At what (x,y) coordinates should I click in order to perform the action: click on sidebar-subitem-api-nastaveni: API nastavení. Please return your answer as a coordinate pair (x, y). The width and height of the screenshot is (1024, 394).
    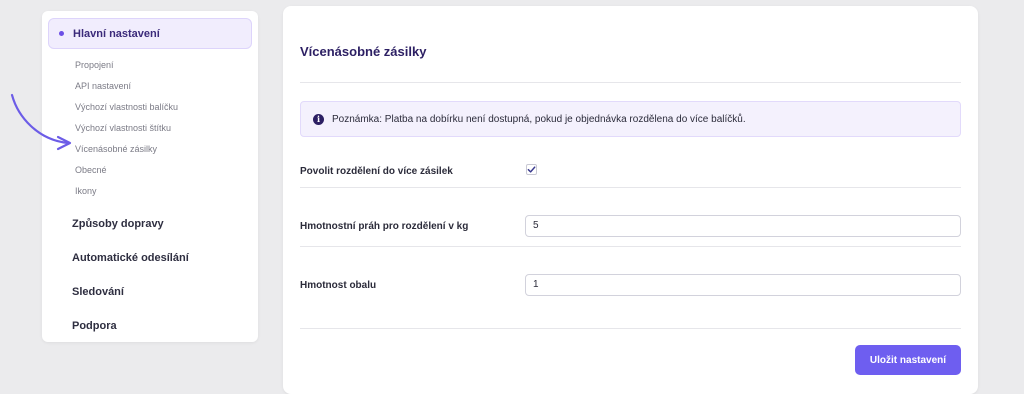
    Looking at the image, I should click on (126, 86).